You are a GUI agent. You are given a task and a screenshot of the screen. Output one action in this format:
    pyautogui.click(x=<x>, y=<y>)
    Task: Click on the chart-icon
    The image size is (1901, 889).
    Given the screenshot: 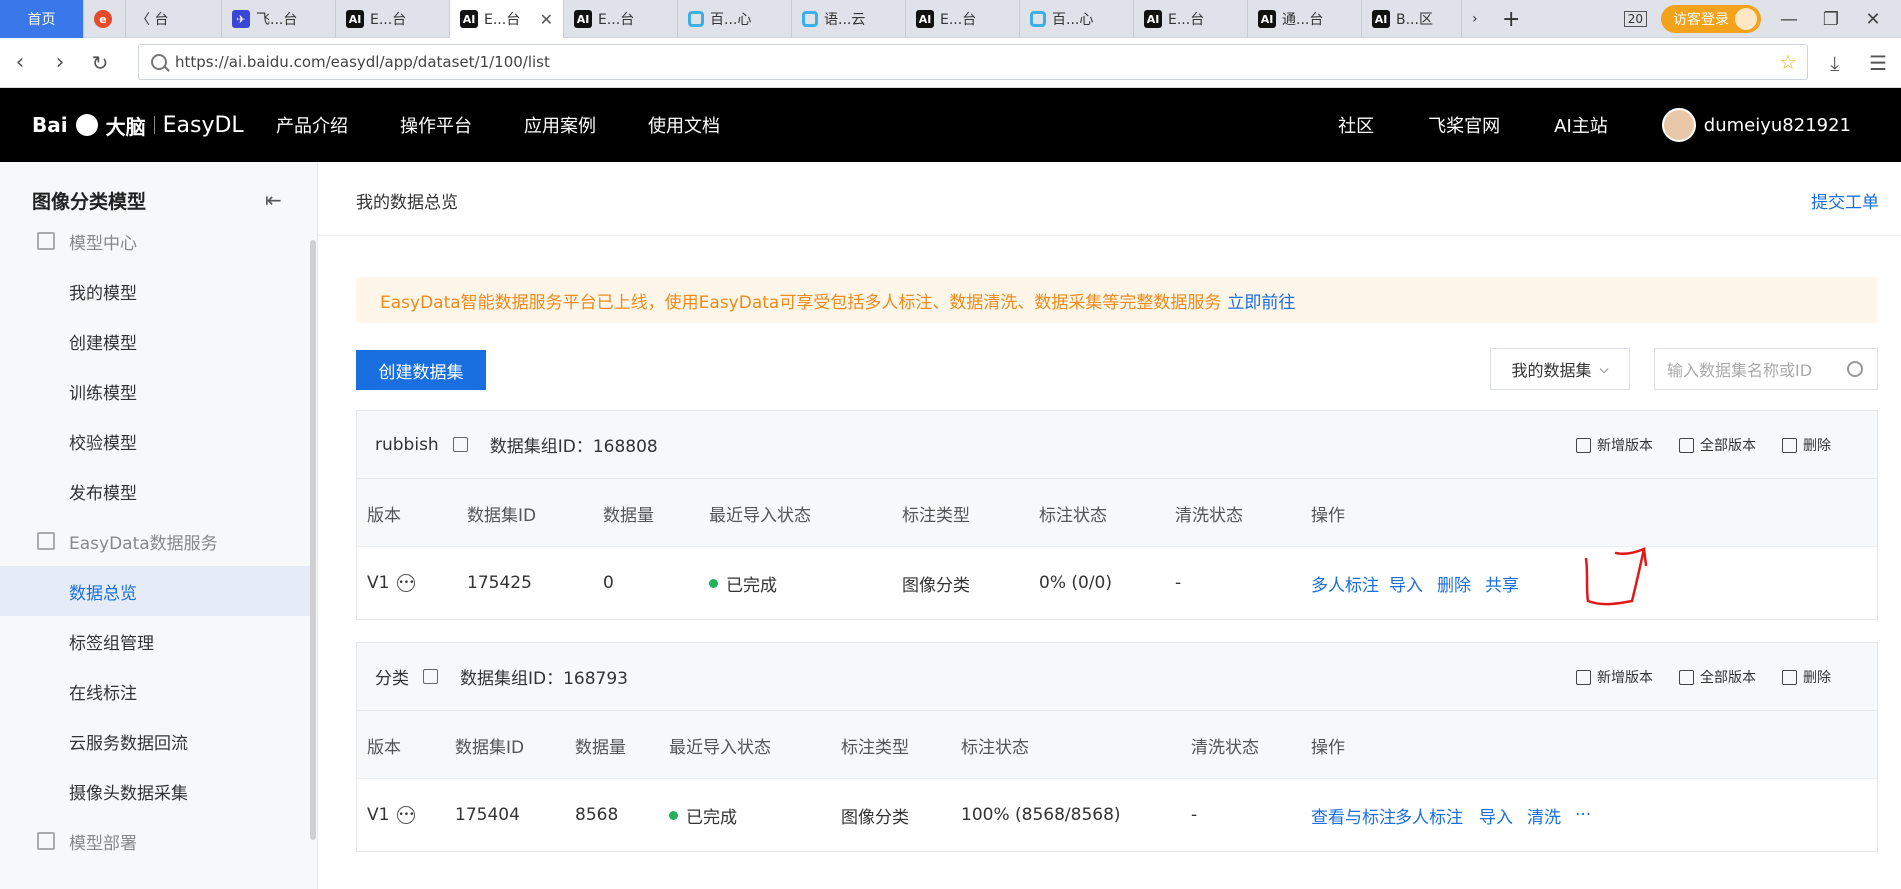 What is the action you would take?
    pyautogui.click(x=46, y=541)
    